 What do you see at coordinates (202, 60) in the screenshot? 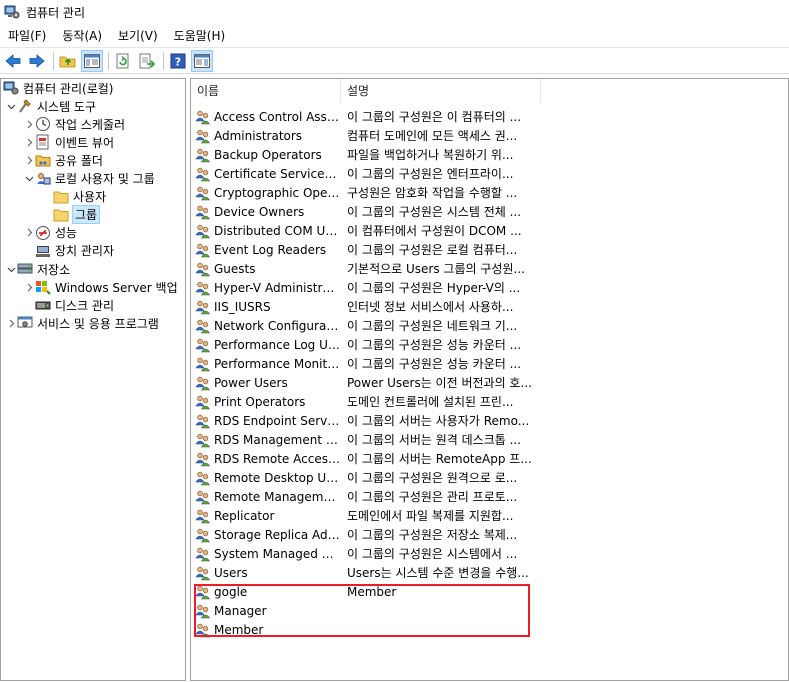
I see `properties-view-button` at bounding box center [202, 60].